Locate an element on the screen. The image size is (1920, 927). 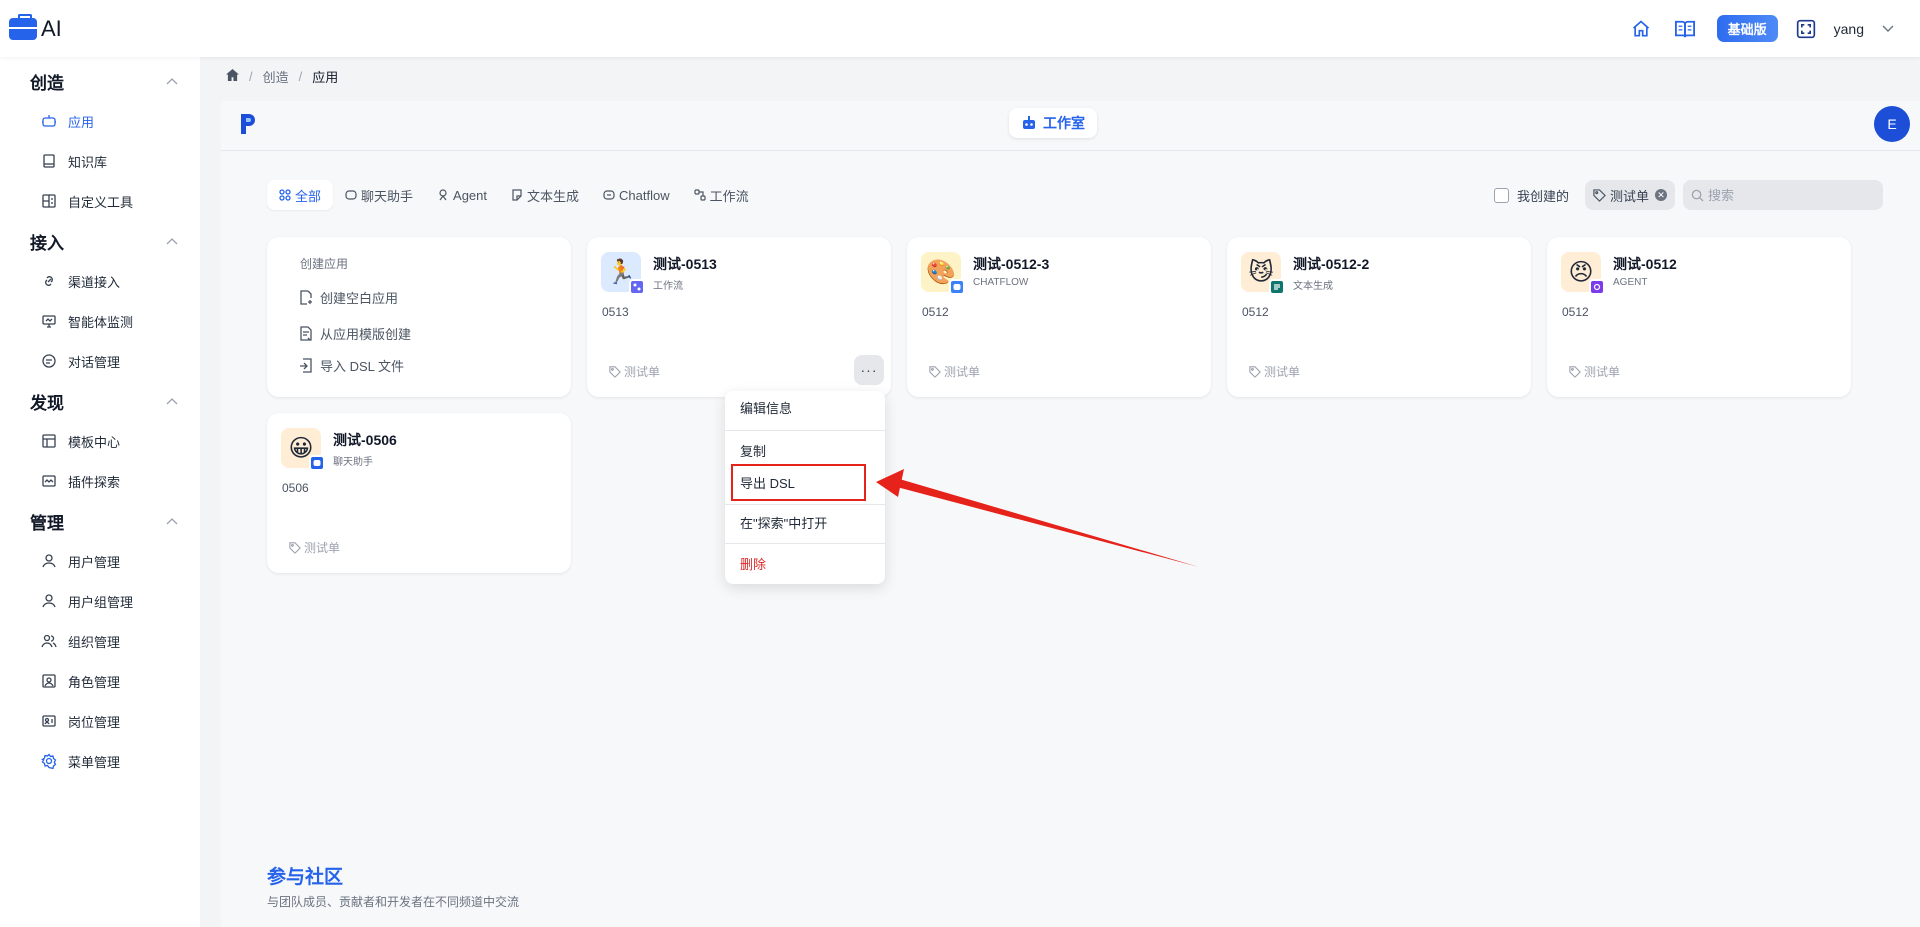
sidebar-item-plugins: 插件探索 is located at coordinates (100, 481).